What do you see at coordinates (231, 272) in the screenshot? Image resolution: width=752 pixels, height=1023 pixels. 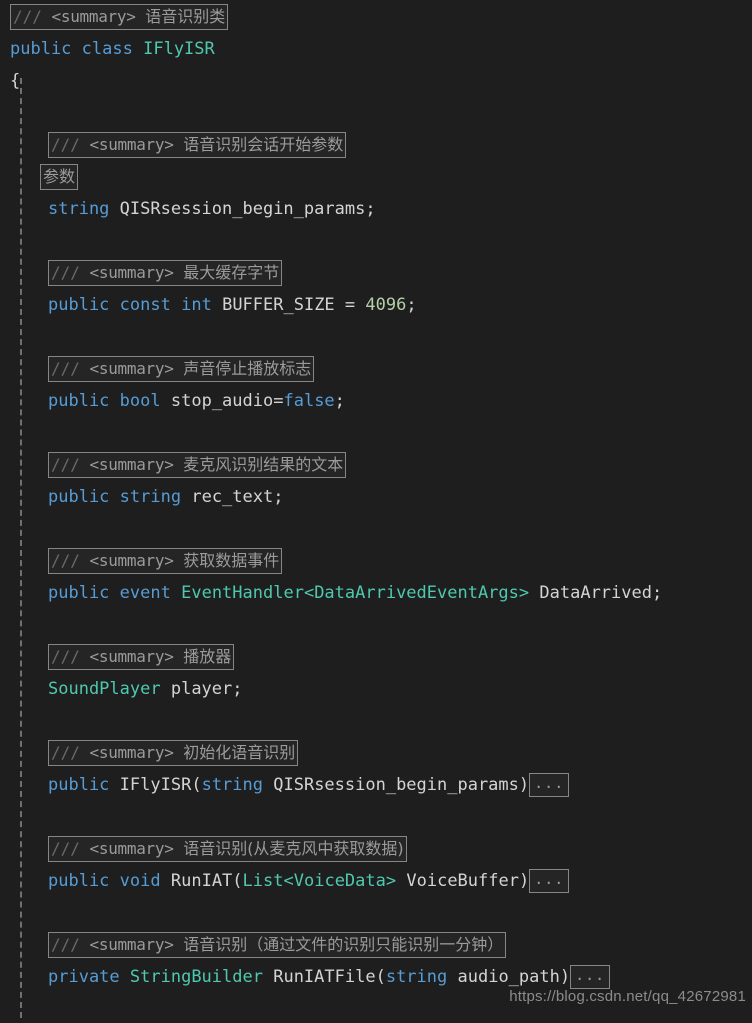 I see `summary-text: 最大缓存字节` at bounding box center [231, 272].